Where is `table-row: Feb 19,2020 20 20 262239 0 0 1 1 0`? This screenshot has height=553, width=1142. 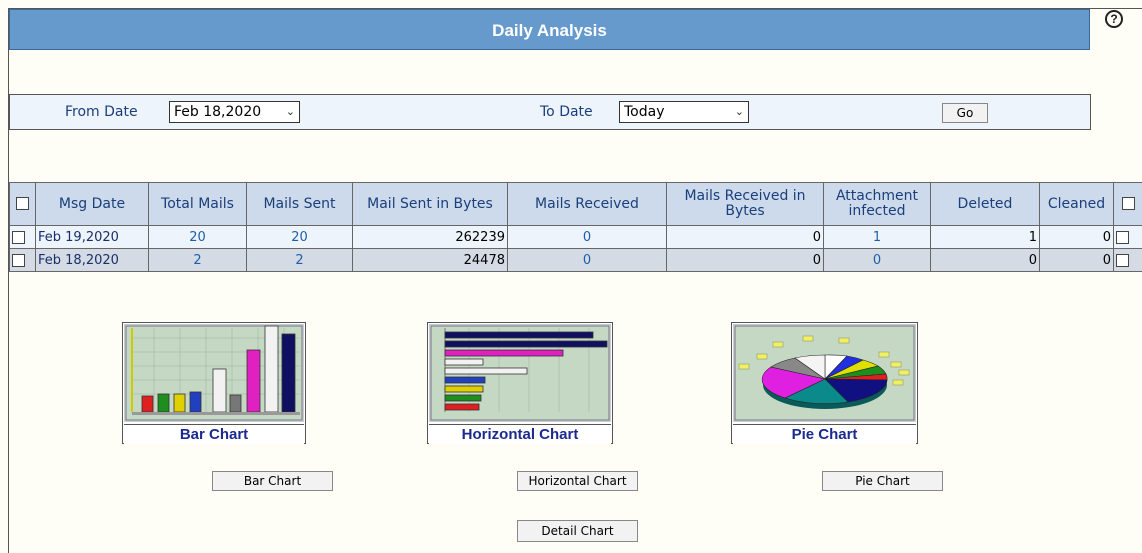 table-row: Feb 19,2020 20 20 262239 0 0 1 1 0 is located at coordinates (575, 237).